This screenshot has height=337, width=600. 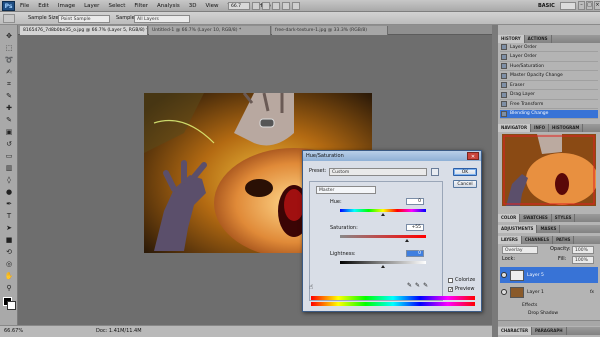 I want to click on history-item: Eraser, so click(x=549, y=85).